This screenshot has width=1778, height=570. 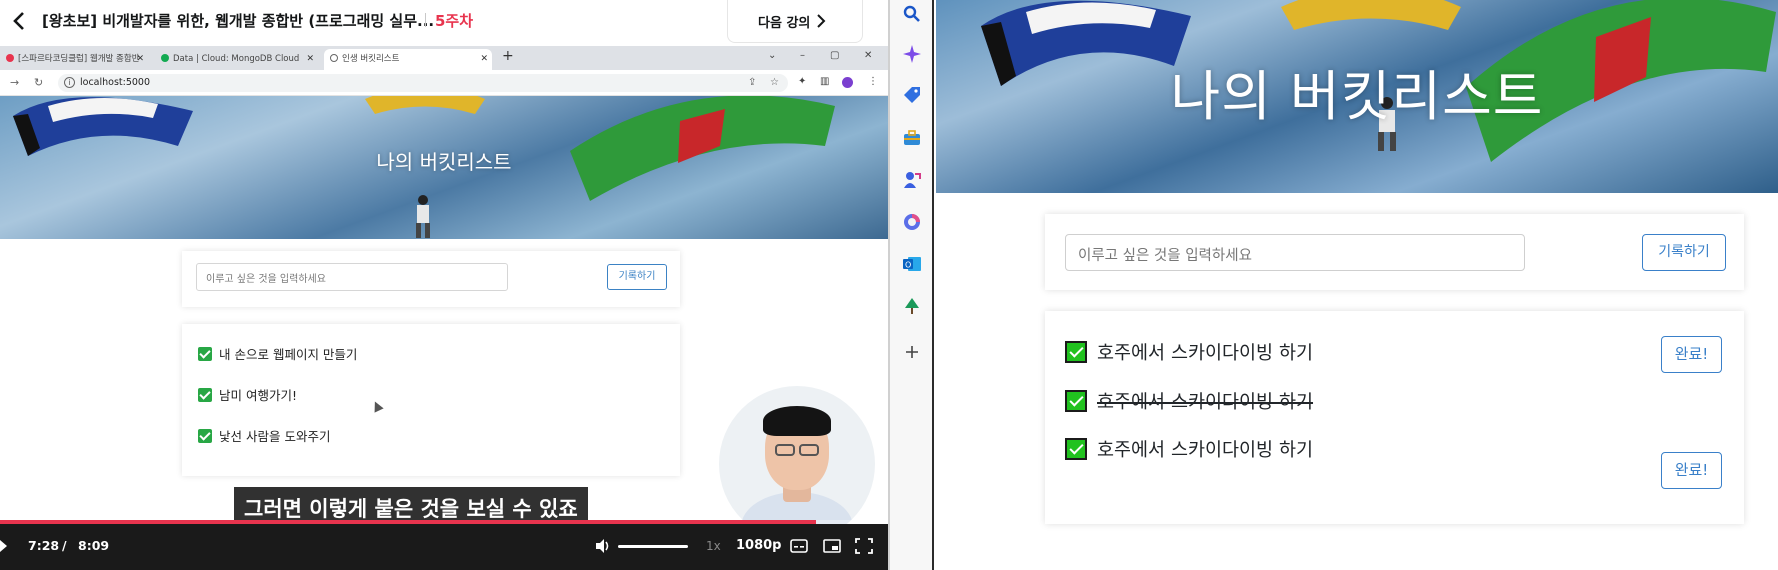 What do you see at coordinates (912, 14) in the screenshot?
I see `search-icon` at bounding box center [912, 14].